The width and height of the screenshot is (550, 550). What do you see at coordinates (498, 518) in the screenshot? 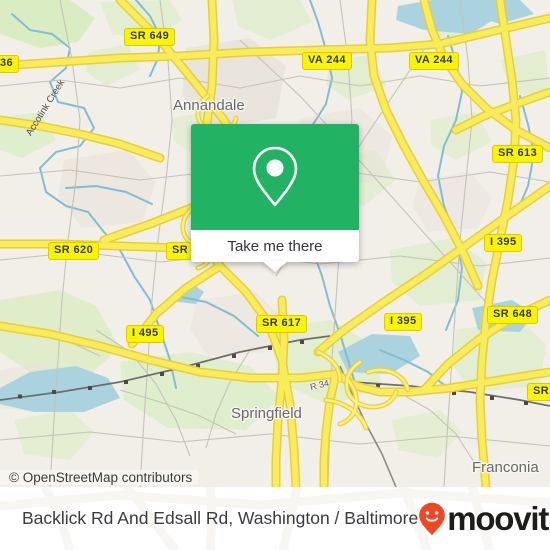
I see `moovit-wordmark: moovit` at bounding box center [498, 518].